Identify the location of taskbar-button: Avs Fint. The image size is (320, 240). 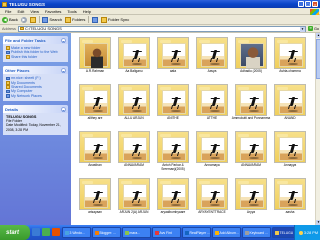
(166, 232).